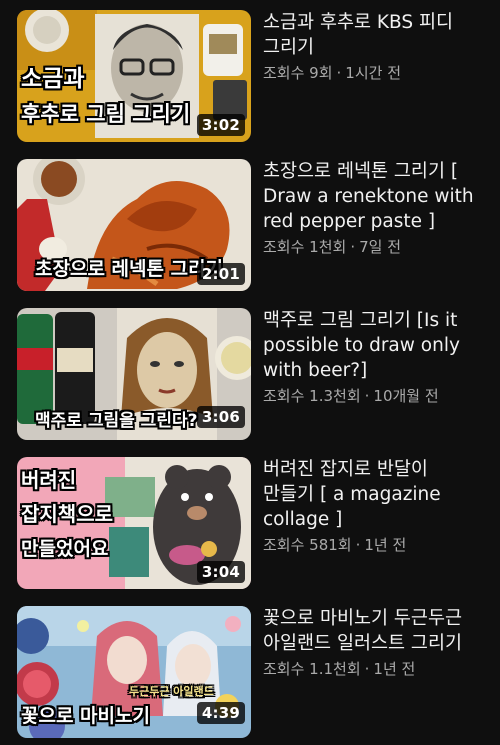 The width and height of the screenshot is (500, 745). Describe the element at coordinates (134, 225) in the screenshot. I see `video-thumbnail: 초장으로 레넥톤 그리기 2:01` at that location.